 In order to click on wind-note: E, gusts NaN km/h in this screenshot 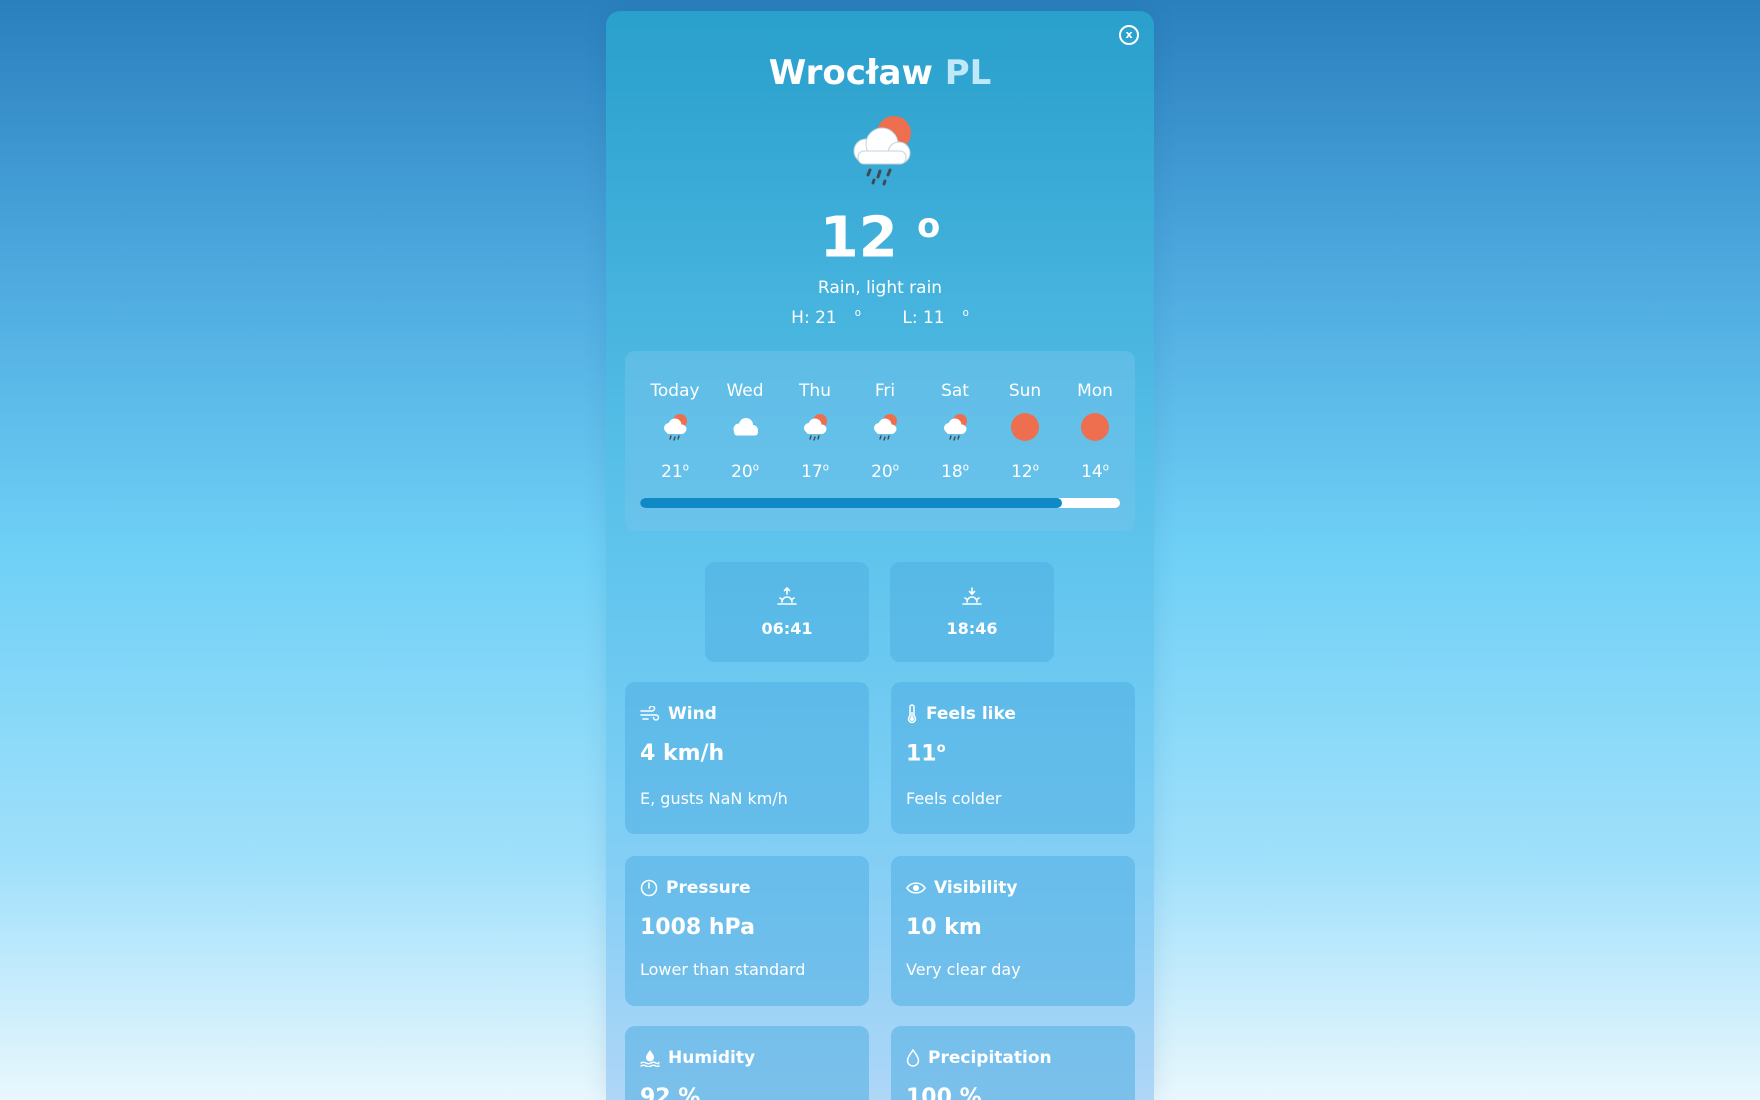, I will do `click(714, 798)`.